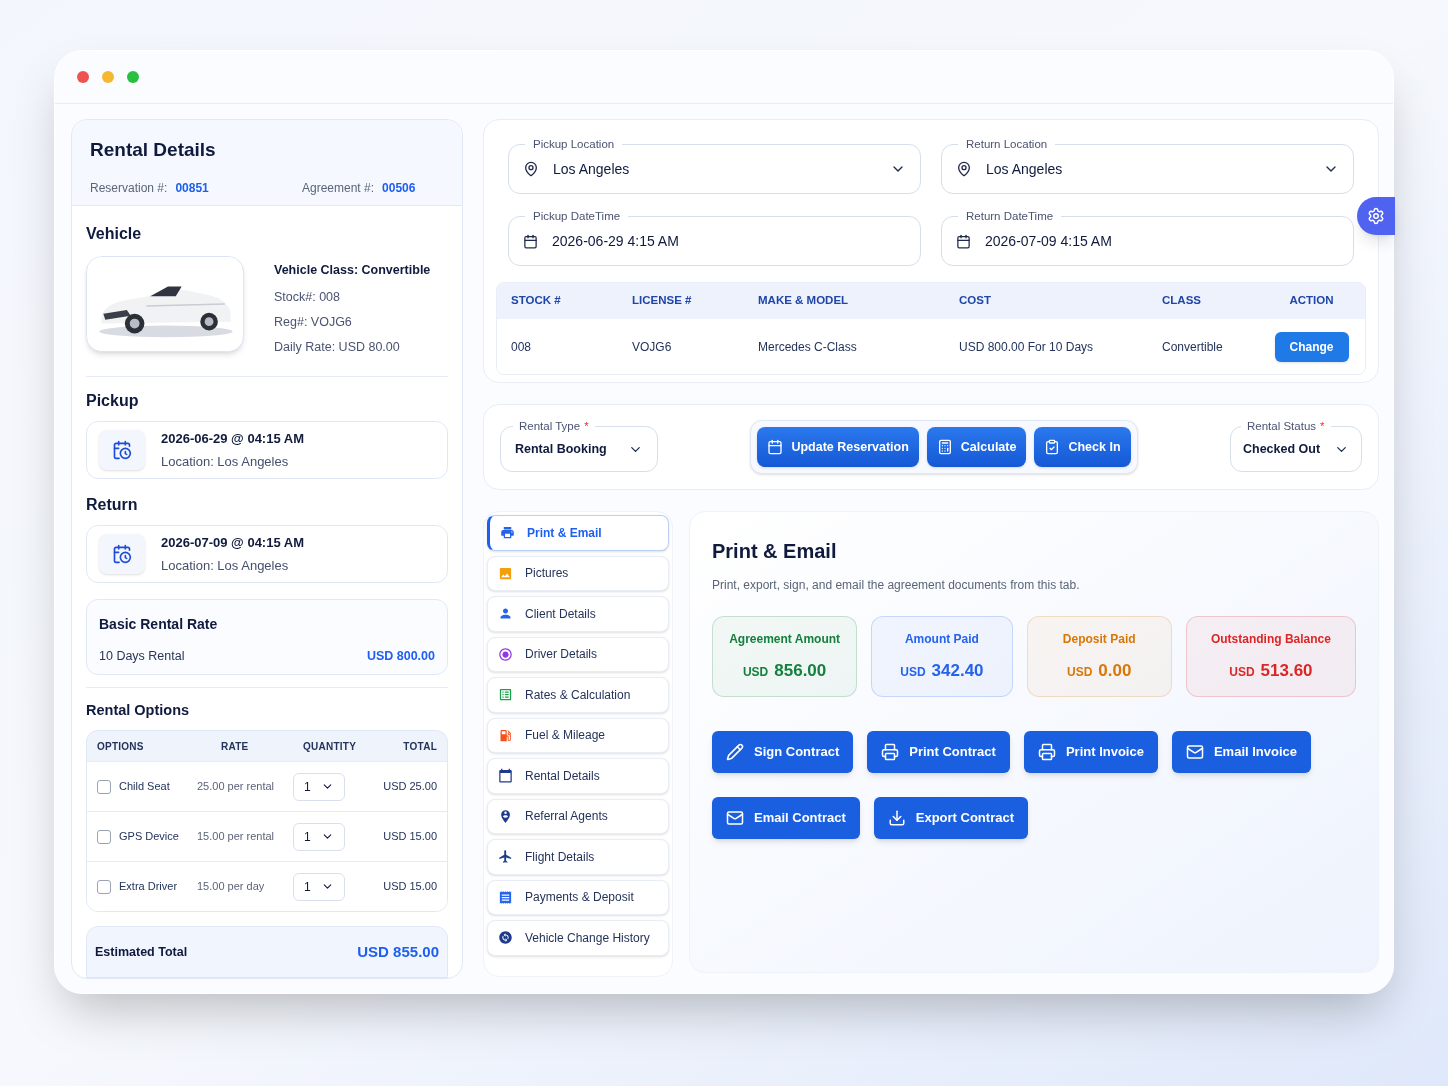 The width and height of the screenshot is (1448, 1086). I want to click on settings-button, so click(1376, 216).